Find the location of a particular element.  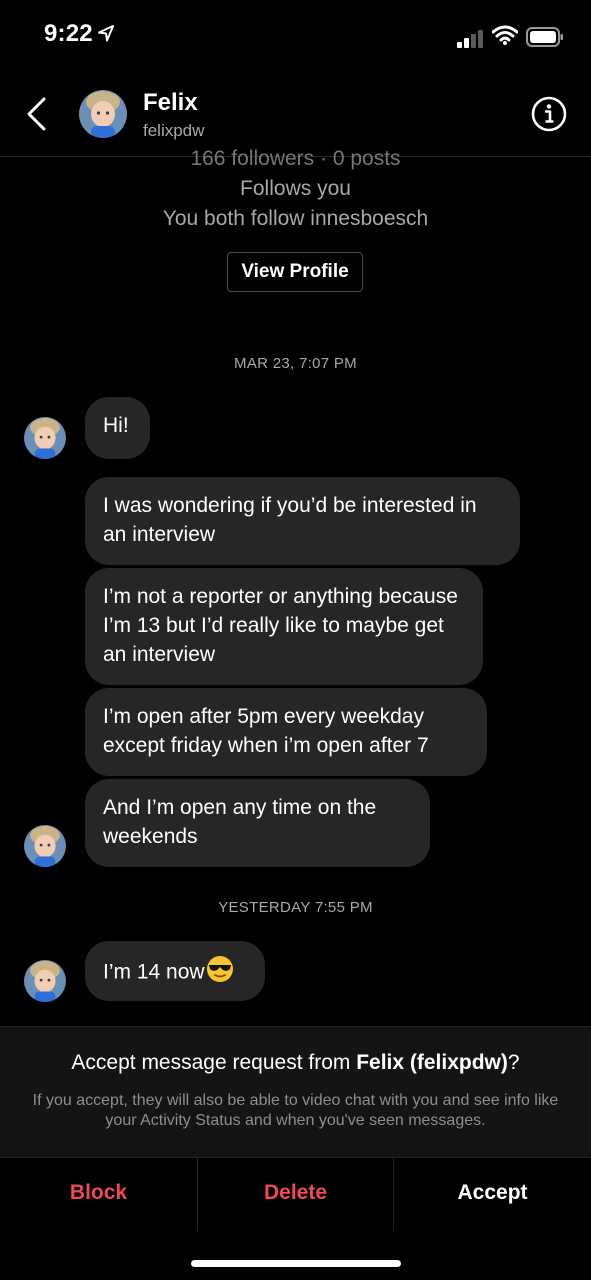

battery-icon is located at coordinates (545, 39).